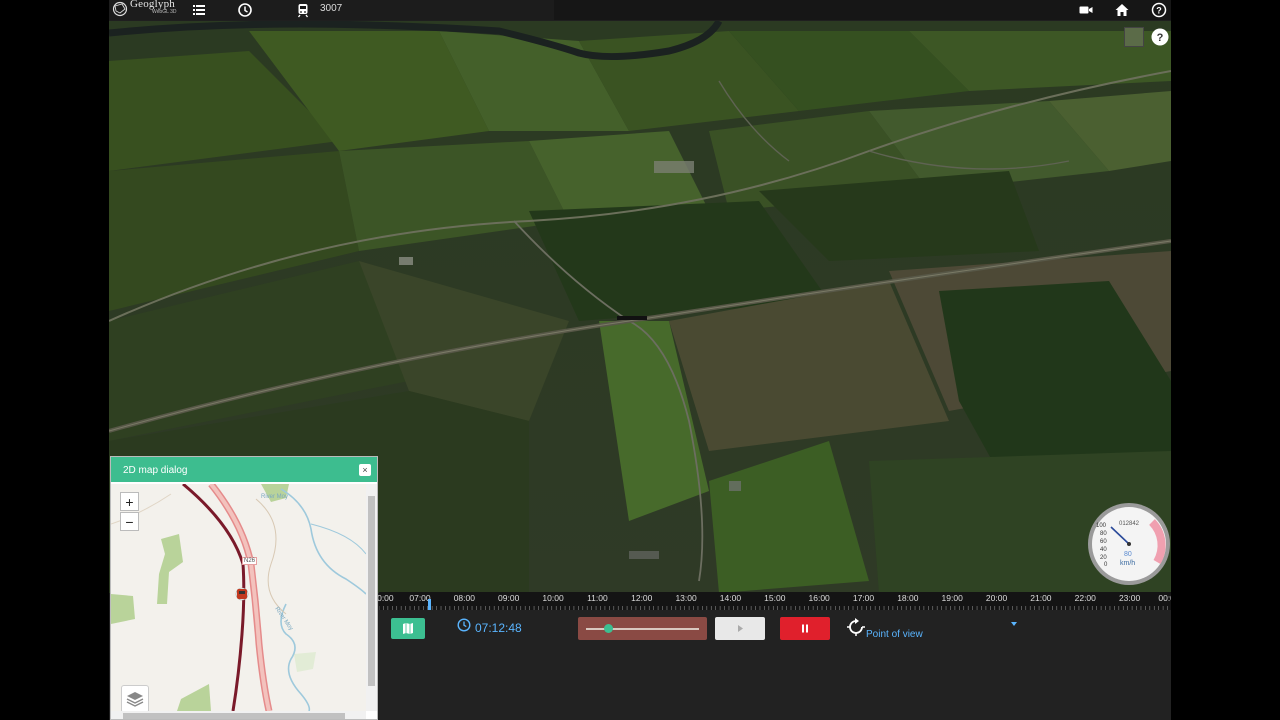  Describe the element at coordinates (1128, 554) in the screenshot. I see `speed-value: 80` at that location.